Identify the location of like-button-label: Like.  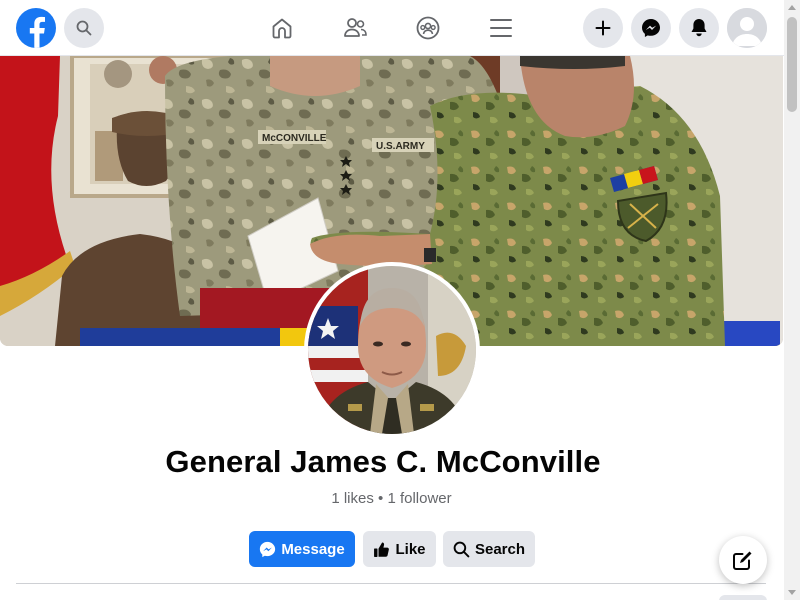
(410, 549).